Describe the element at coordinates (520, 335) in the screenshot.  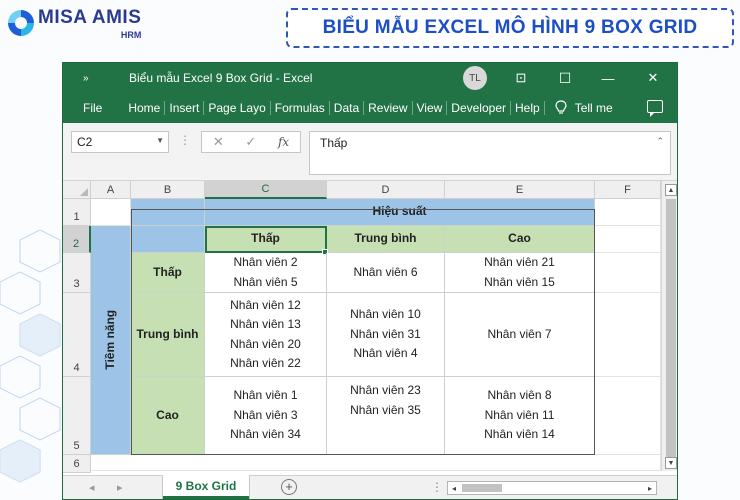
I see `box-cell: Nhân viên 7` at that location.